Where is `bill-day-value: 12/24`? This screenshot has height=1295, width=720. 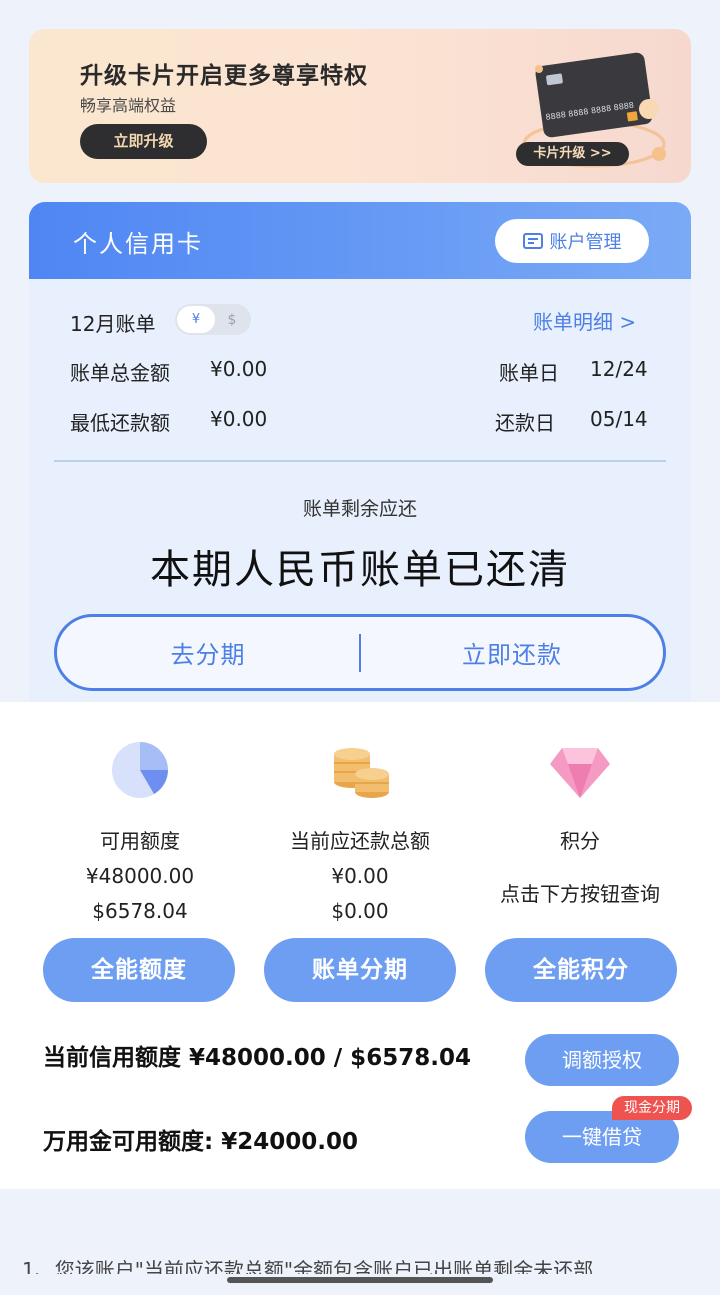 bill-day-value: 12/24 is located at coordinates (619, 369).